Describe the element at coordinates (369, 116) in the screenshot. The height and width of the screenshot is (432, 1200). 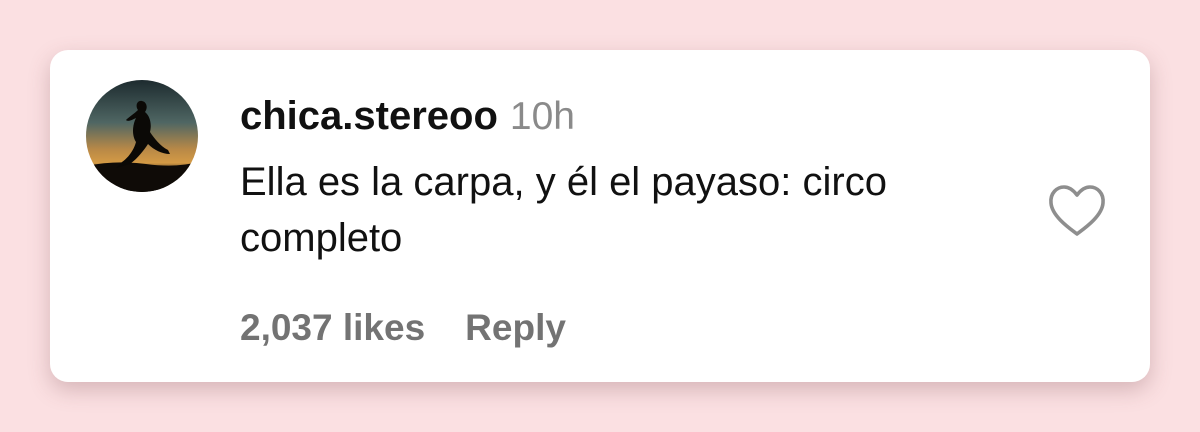
I see `username-link: chica.stereoo` at that location.